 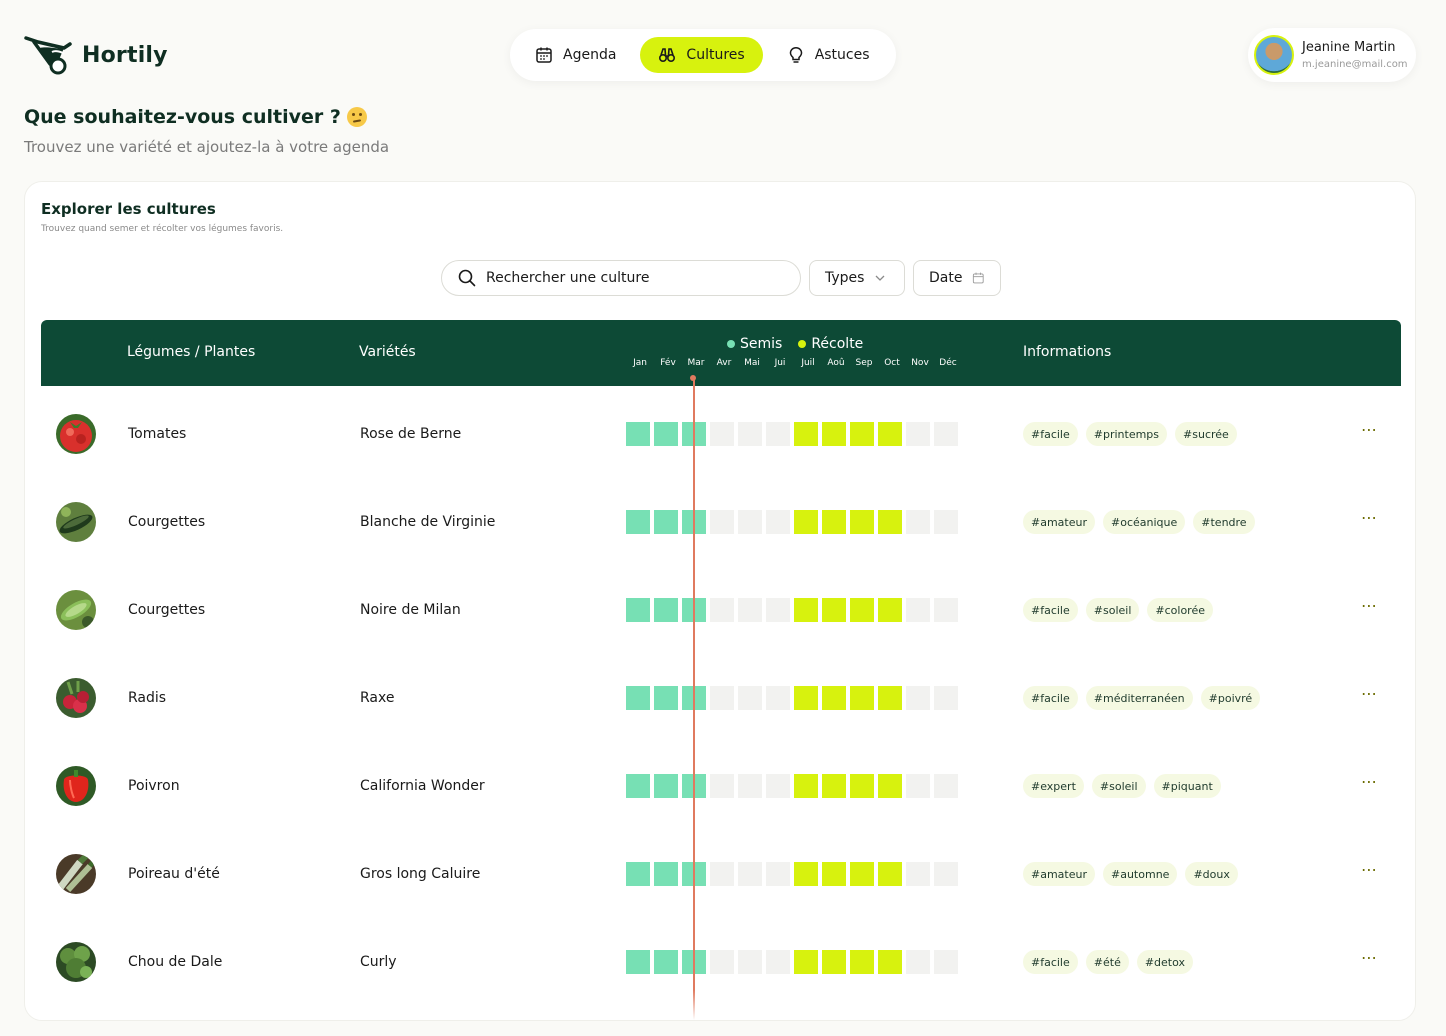 What do you see at coordinates (154, 786) in the screenshot?
I see `plant-name: Poivron` at bounding box center [154, 786].